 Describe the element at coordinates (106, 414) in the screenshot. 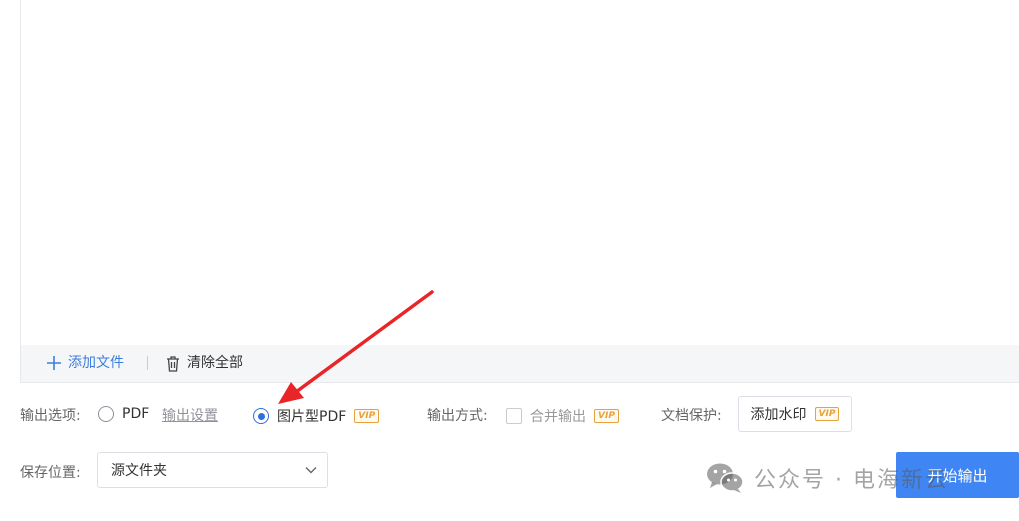

I see `radio-pdf-circle` at that location.